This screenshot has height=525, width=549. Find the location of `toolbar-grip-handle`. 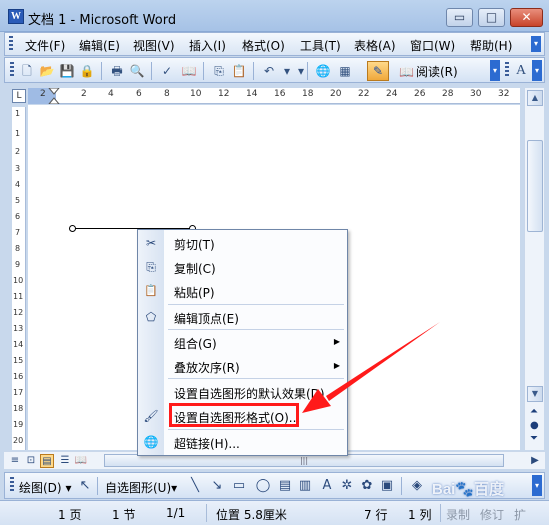

toolbar-grip-handle is located at coordinates (12, 70).